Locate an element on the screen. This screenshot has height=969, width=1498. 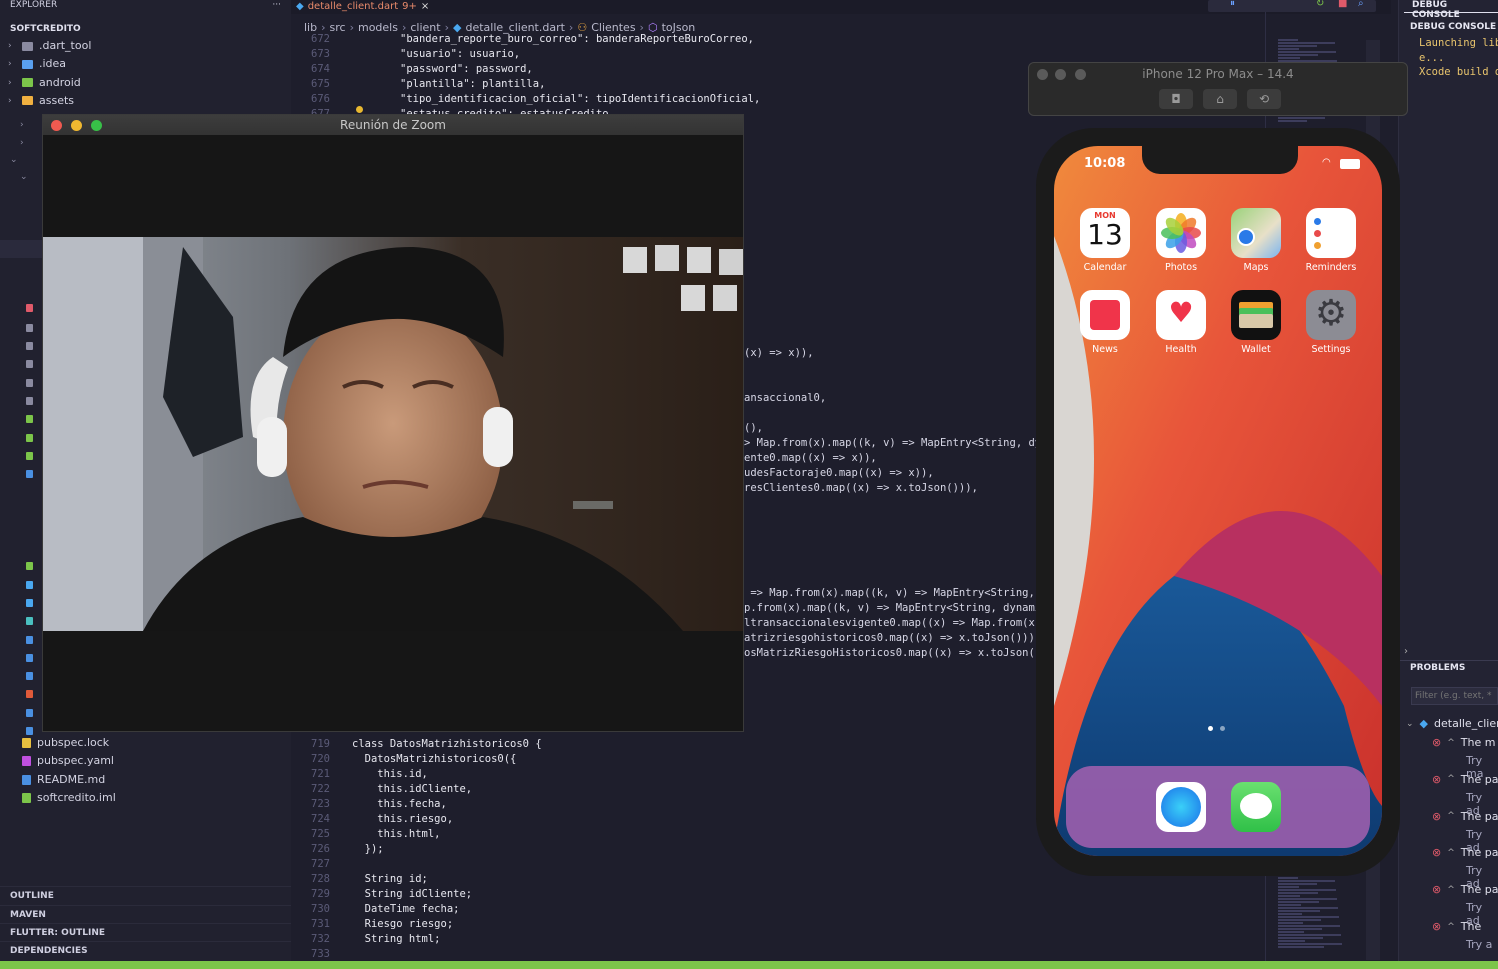
flutter-outline-section: FLUTTER: OUTLINE is located at coordinates (145, 932).